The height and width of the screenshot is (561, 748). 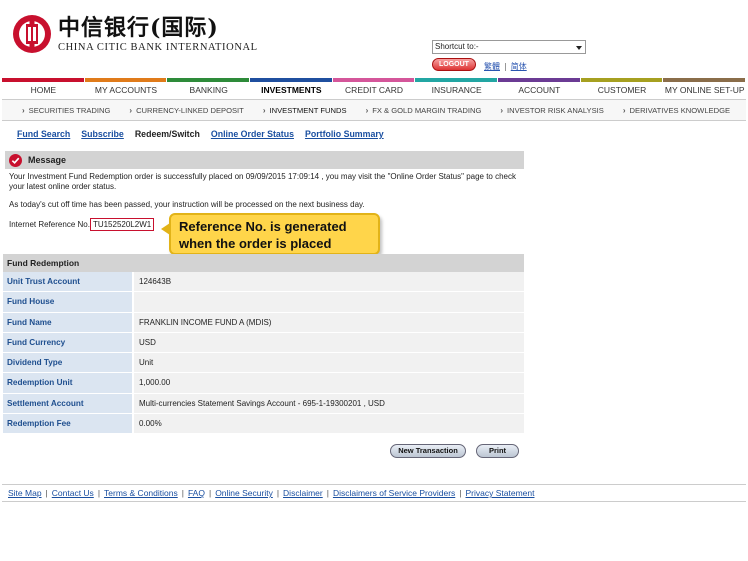 What do you see at coordinates (424, 110) in the screenshot?
I see `subnav-fx-gold-margin: › FX & GOLD MARGIN TRADING` at bounding box center [424, 110].